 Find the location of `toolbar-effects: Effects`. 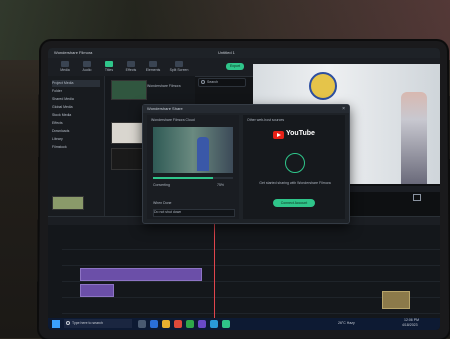

toolbar-effects: Effects is located at coordinates (131, 67).